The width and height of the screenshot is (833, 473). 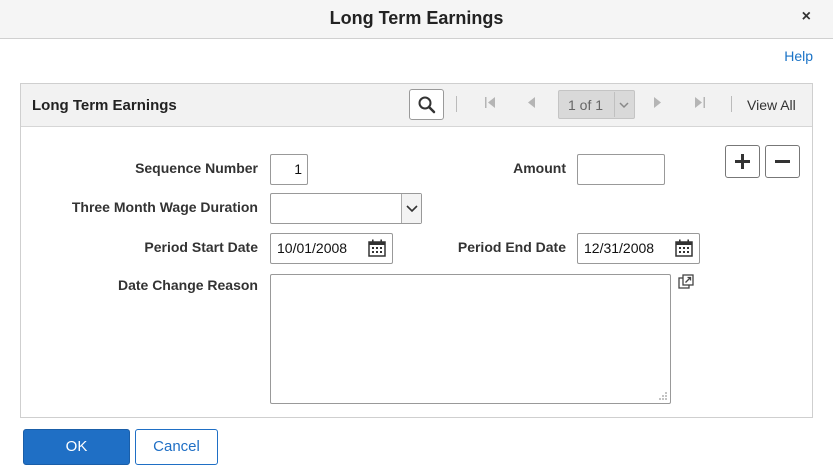 I want to click on previous-page-icon, so click(x=531, y=104).